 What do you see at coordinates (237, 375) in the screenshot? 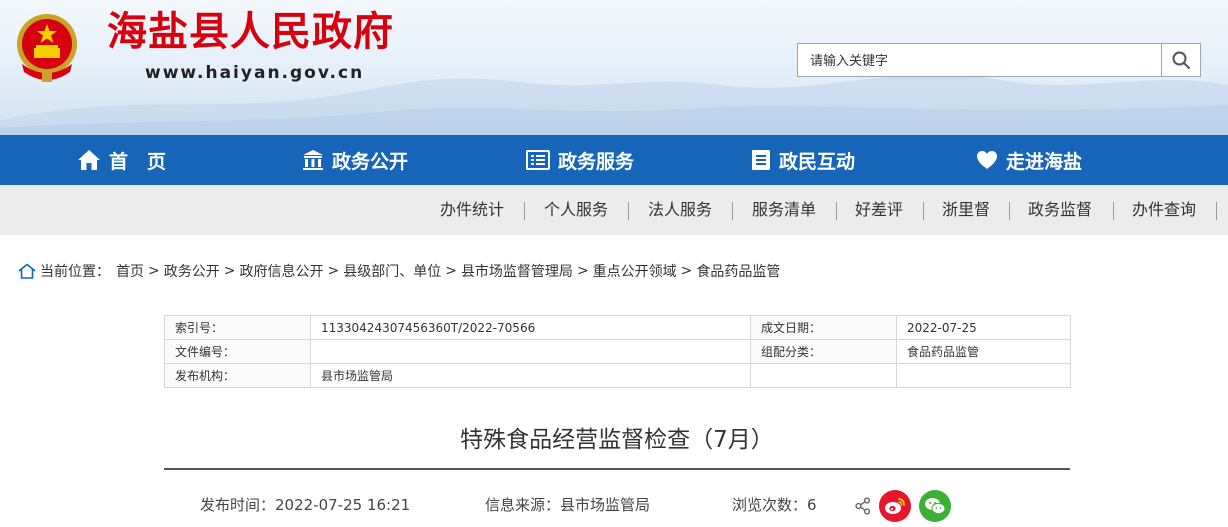
I see `issuer-label: 发布机构：` at bounding box center [237, 375].